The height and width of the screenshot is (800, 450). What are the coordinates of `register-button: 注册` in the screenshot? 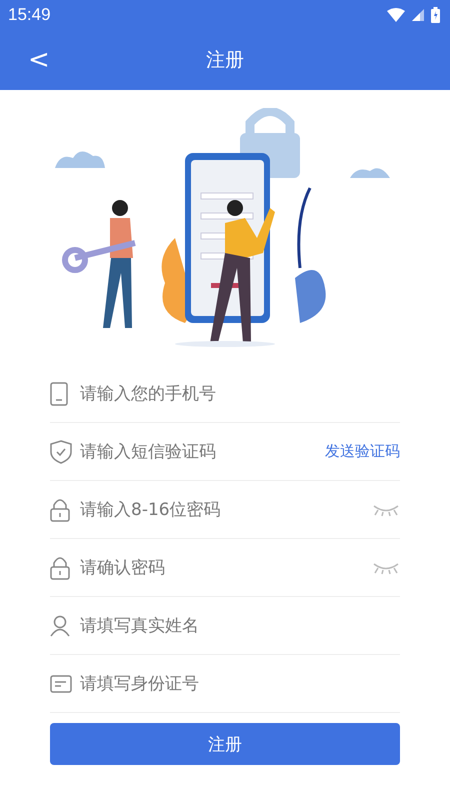 It's located at (225, 744).